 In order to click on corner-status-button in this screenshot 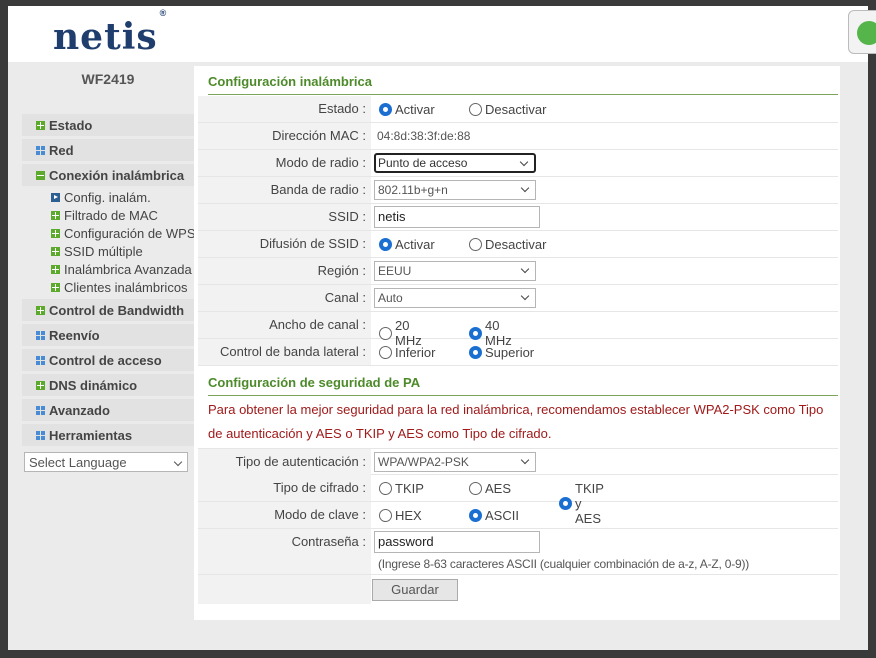, I will do `click(862, 32)`.